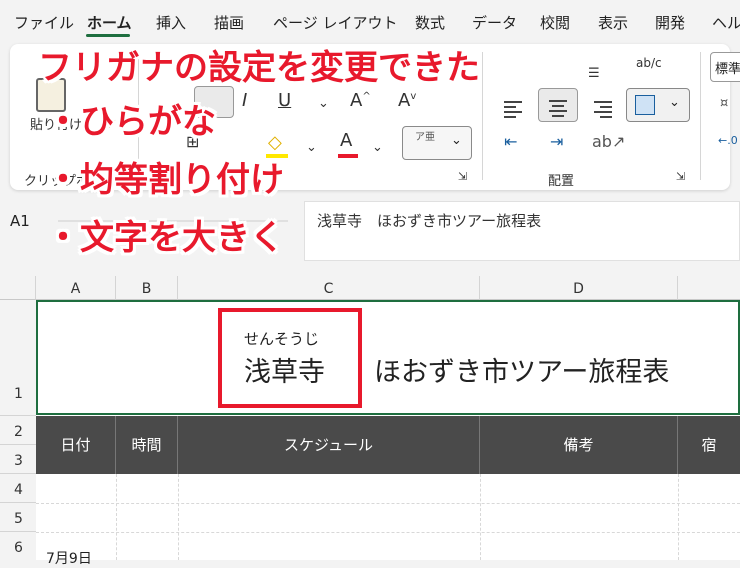  I want to click on menu-insert: 挿入, so click(171, 22).